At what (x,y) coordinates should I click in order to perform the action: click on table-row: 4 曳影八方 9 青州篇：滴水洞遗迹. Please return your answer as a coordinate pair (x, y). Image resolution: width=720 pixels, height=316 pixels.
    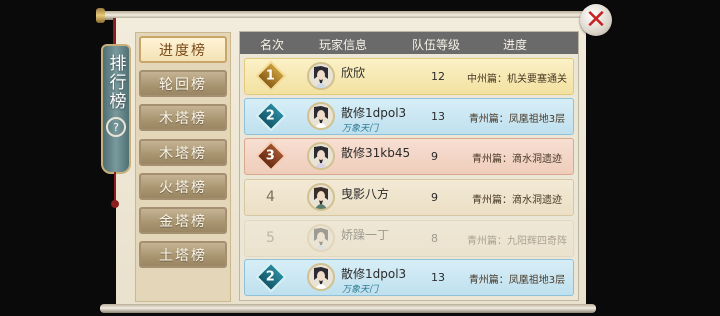
    Looking at the image, I should click on (409, 197).